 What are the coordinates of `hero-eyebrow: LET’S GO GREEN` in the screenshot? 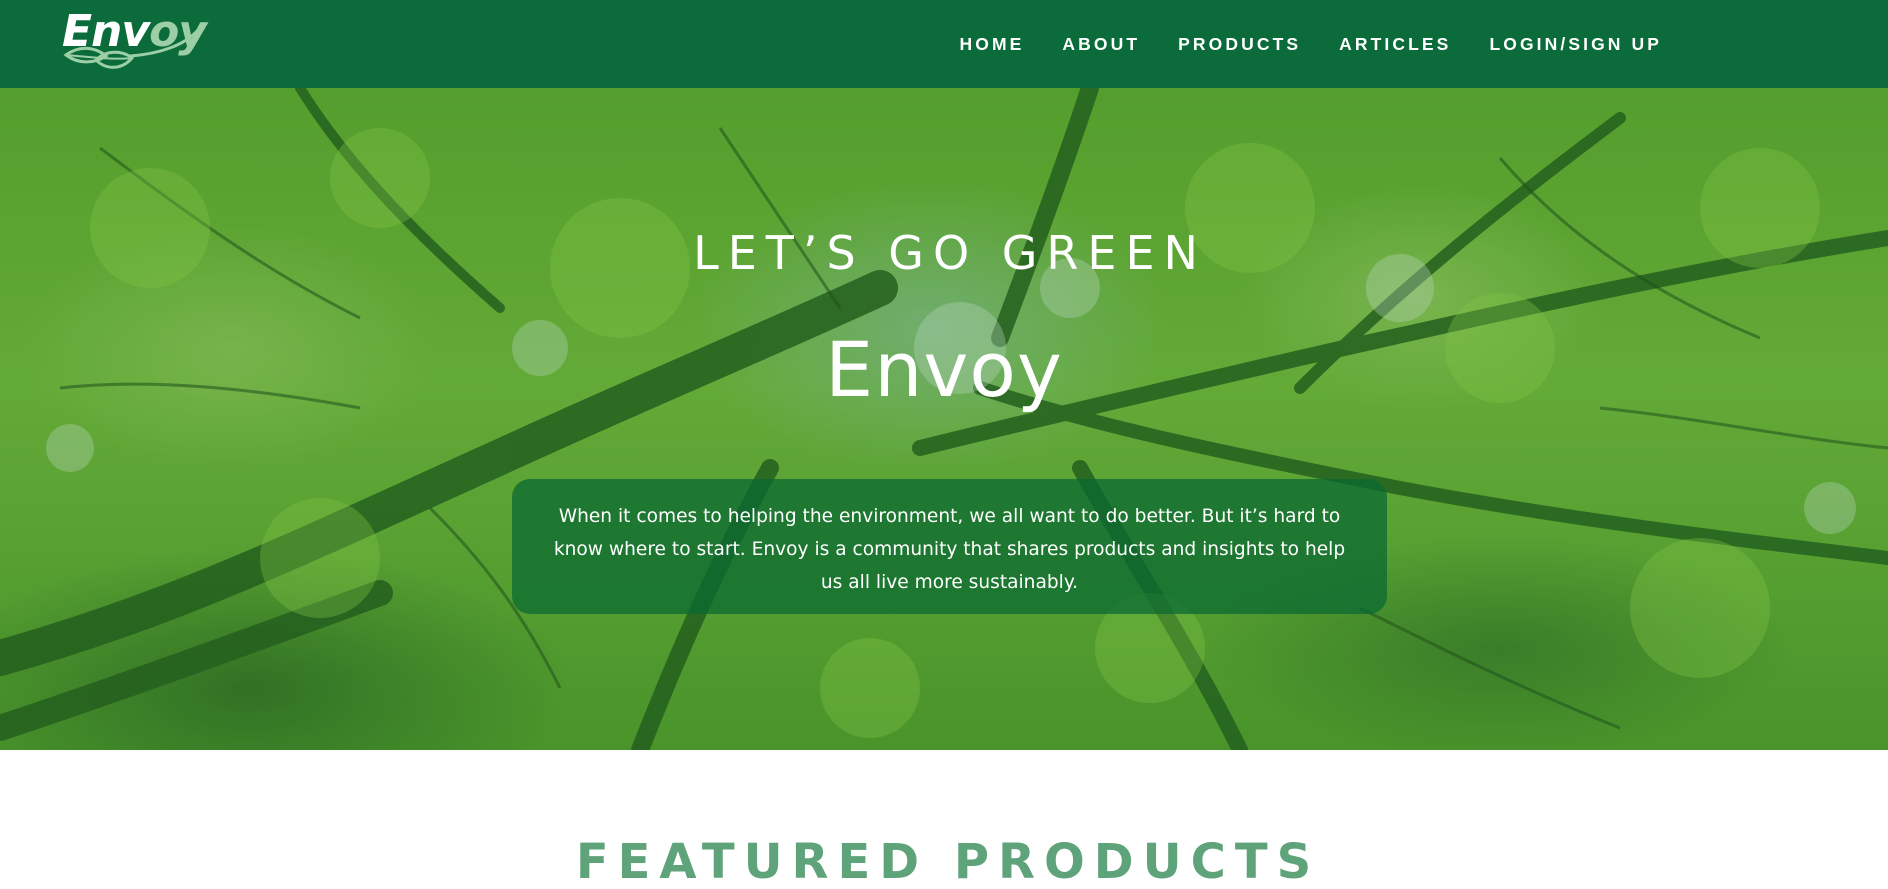 It's located at (950, 253).